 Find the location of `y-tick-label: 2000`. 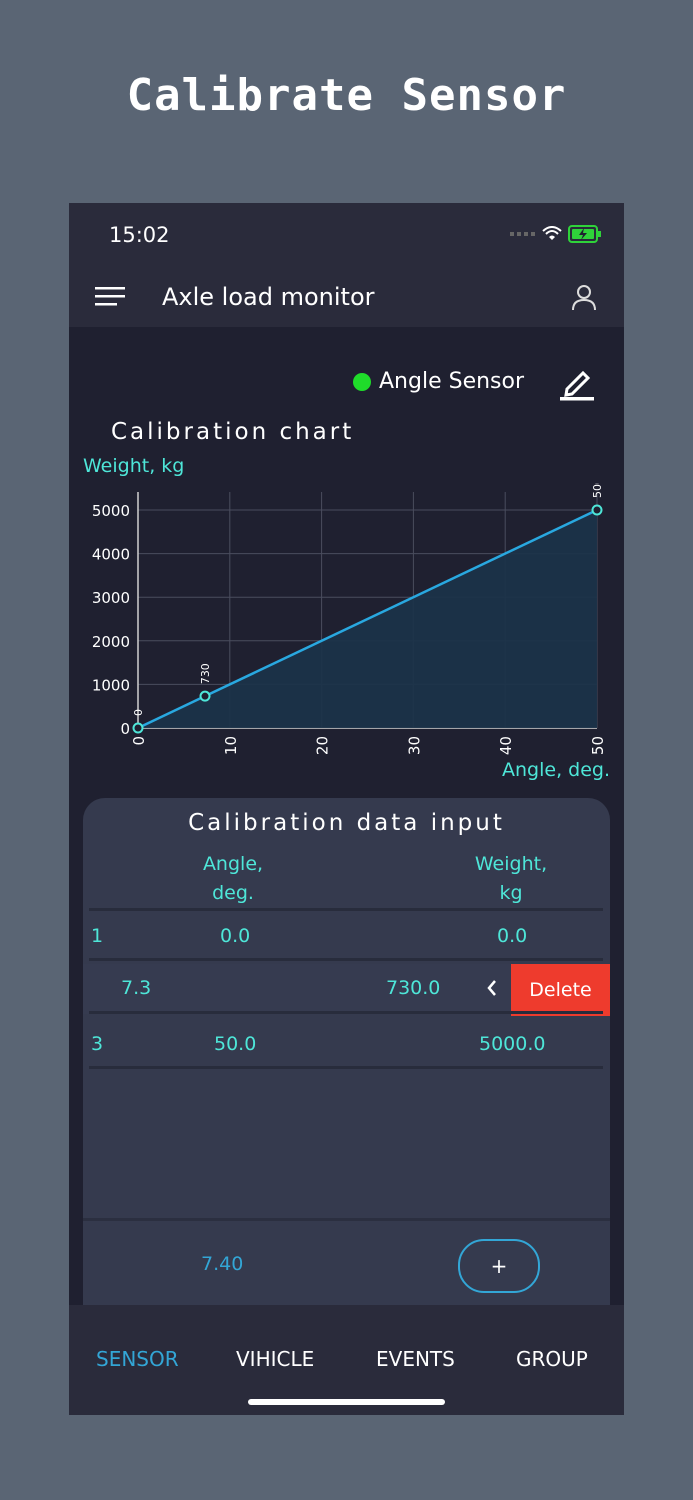

y-tick-label: 2000 is located at coordinates (111, 642).